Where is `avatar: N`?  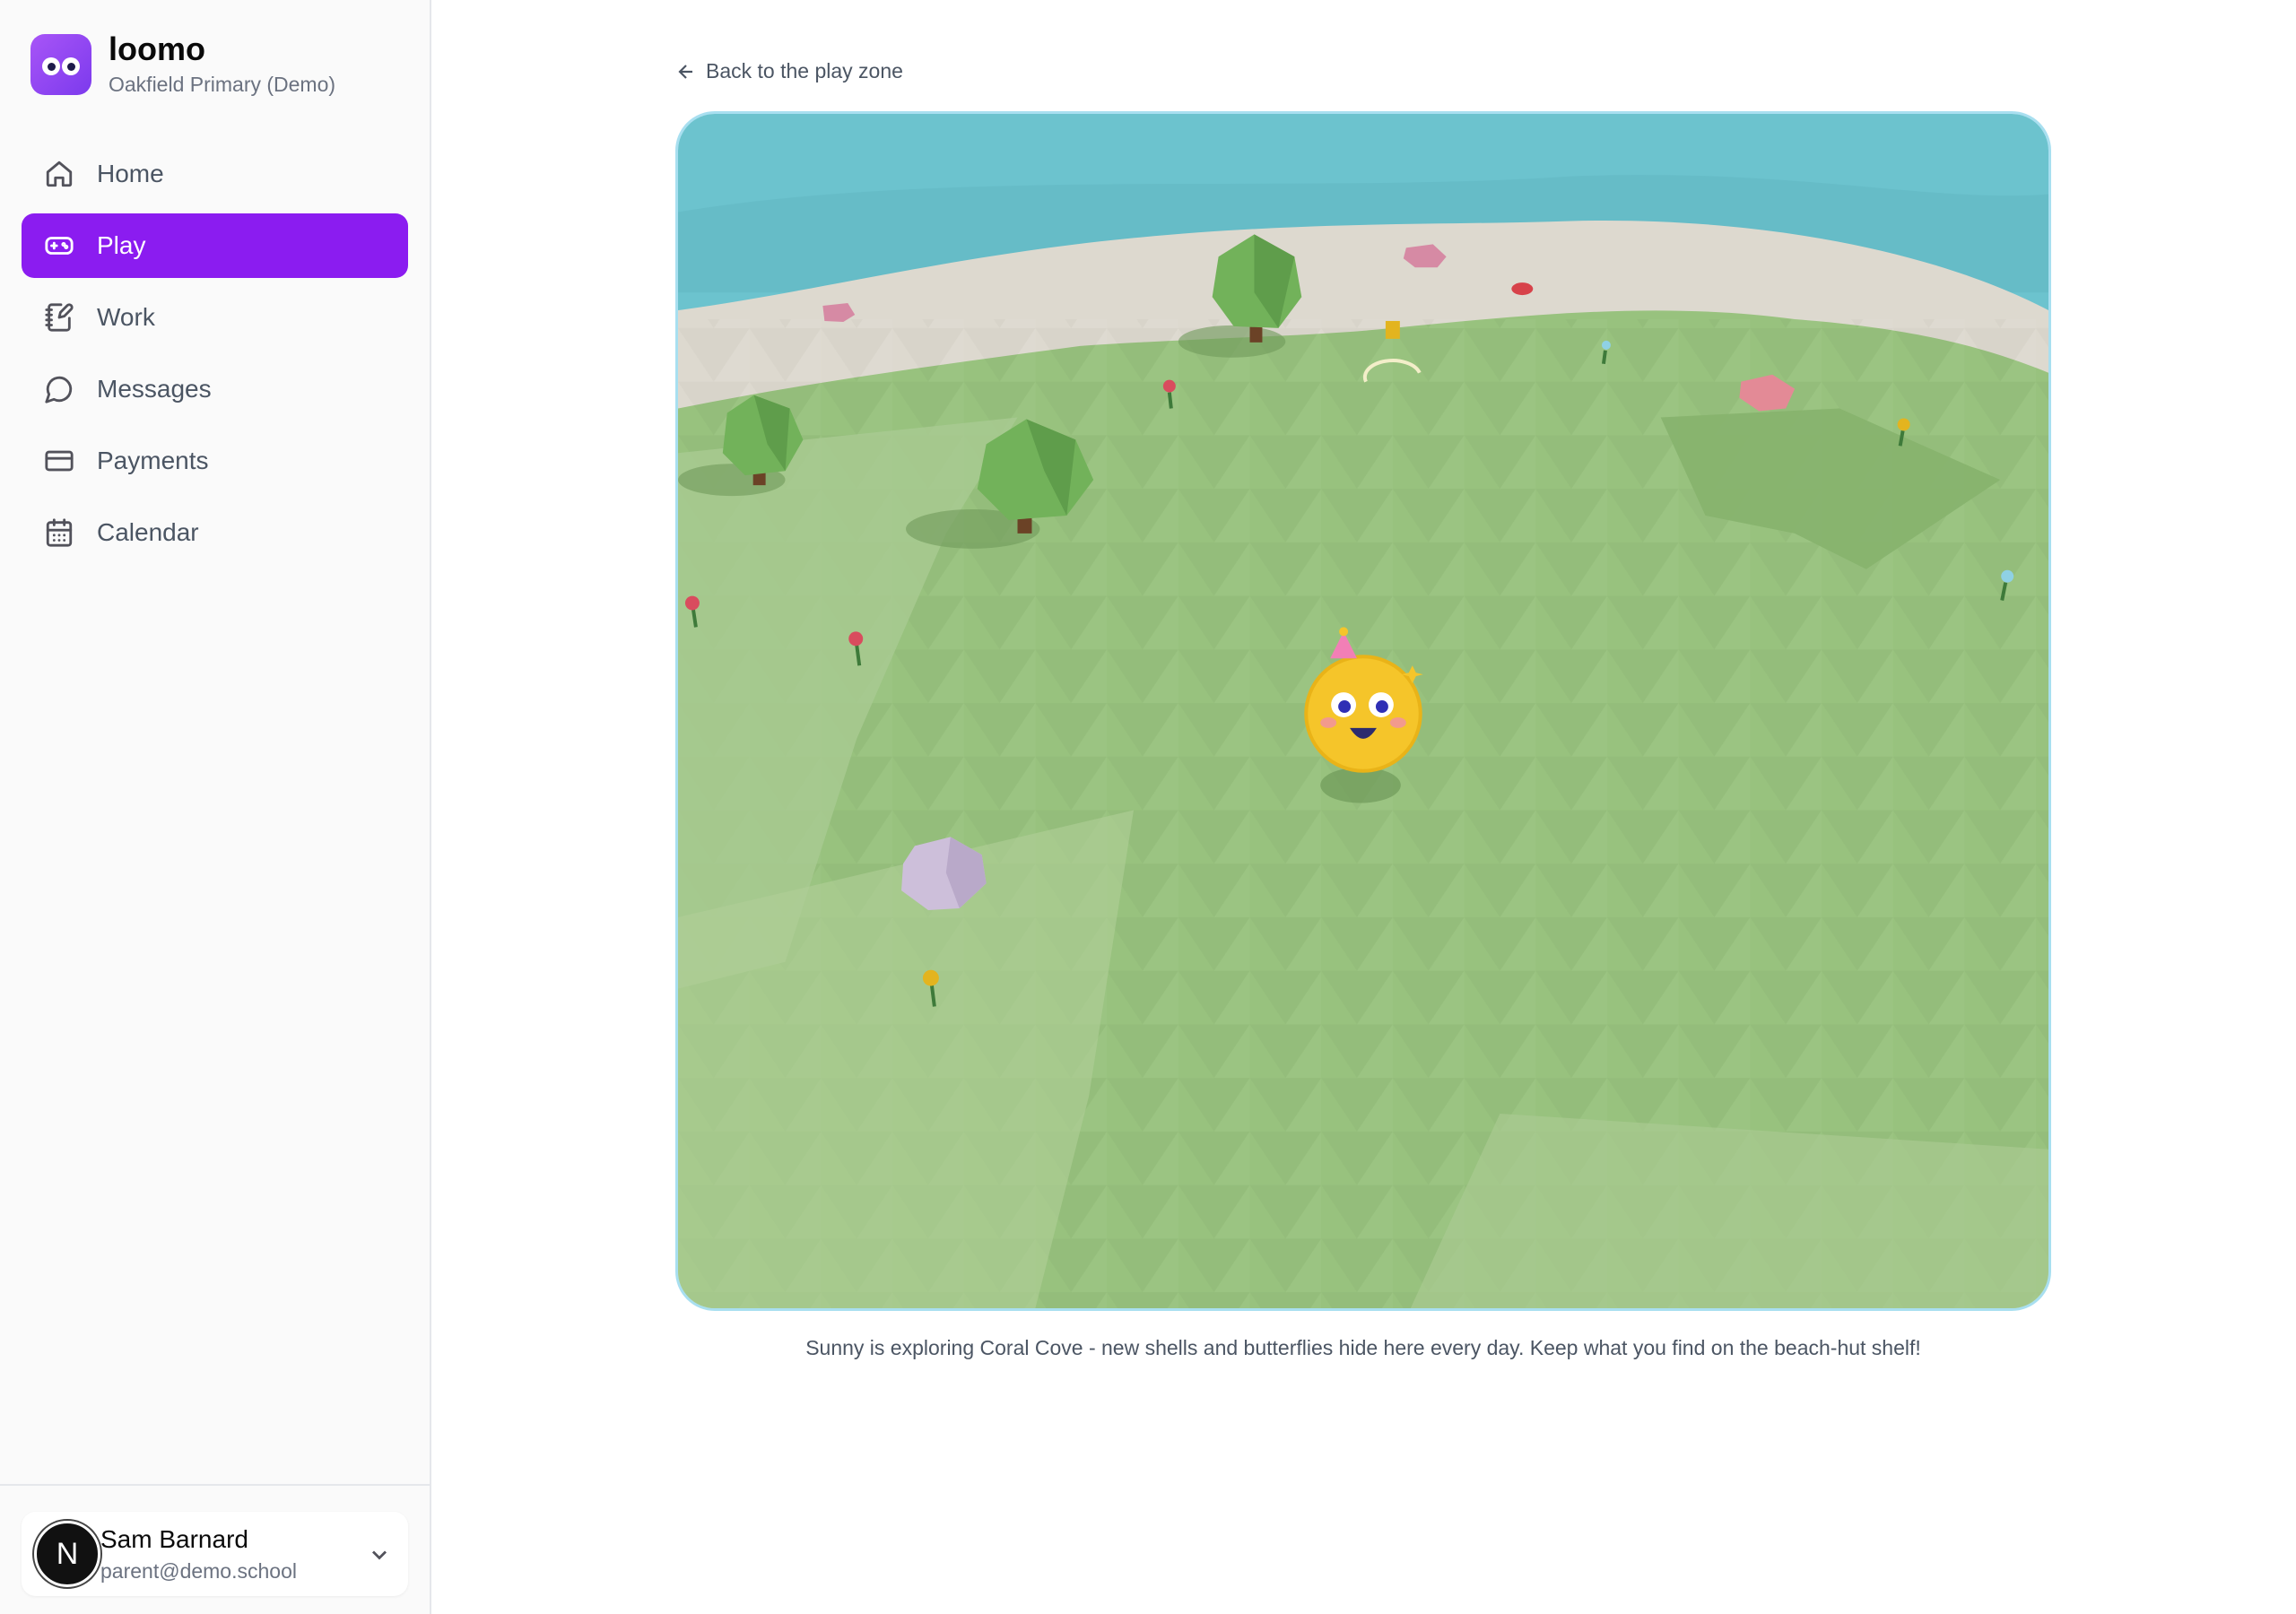
avatar: N is located at coordinates (67, 1554).